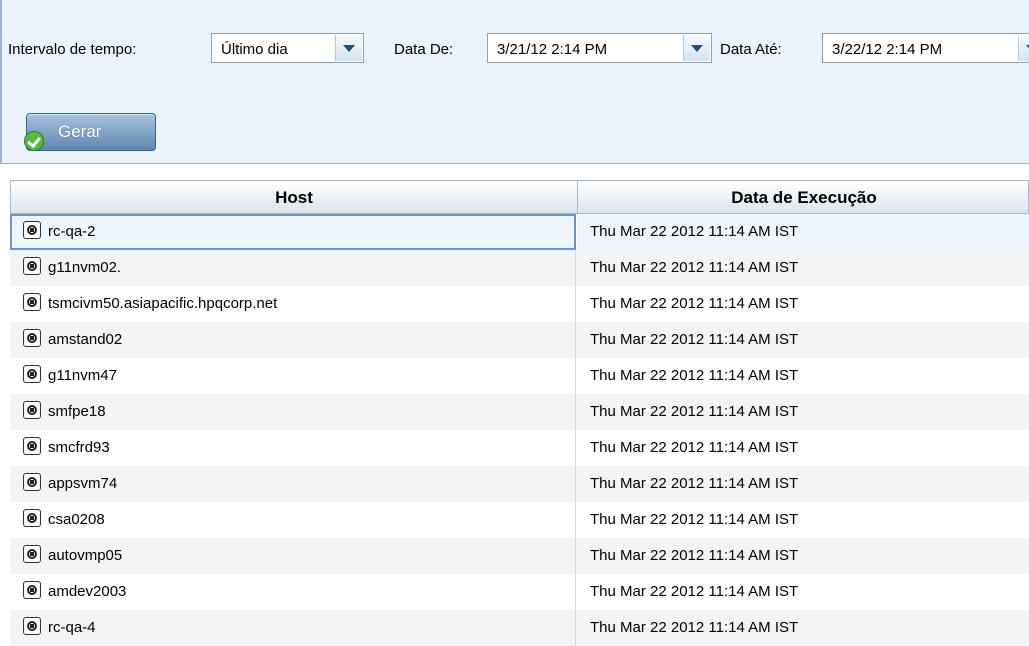 The width and height of the screenshot is (1029, 646). I want to click on table-row: amdev2003 Thu Mar 22 2012 11:14 AM IST, so click(519, 592).